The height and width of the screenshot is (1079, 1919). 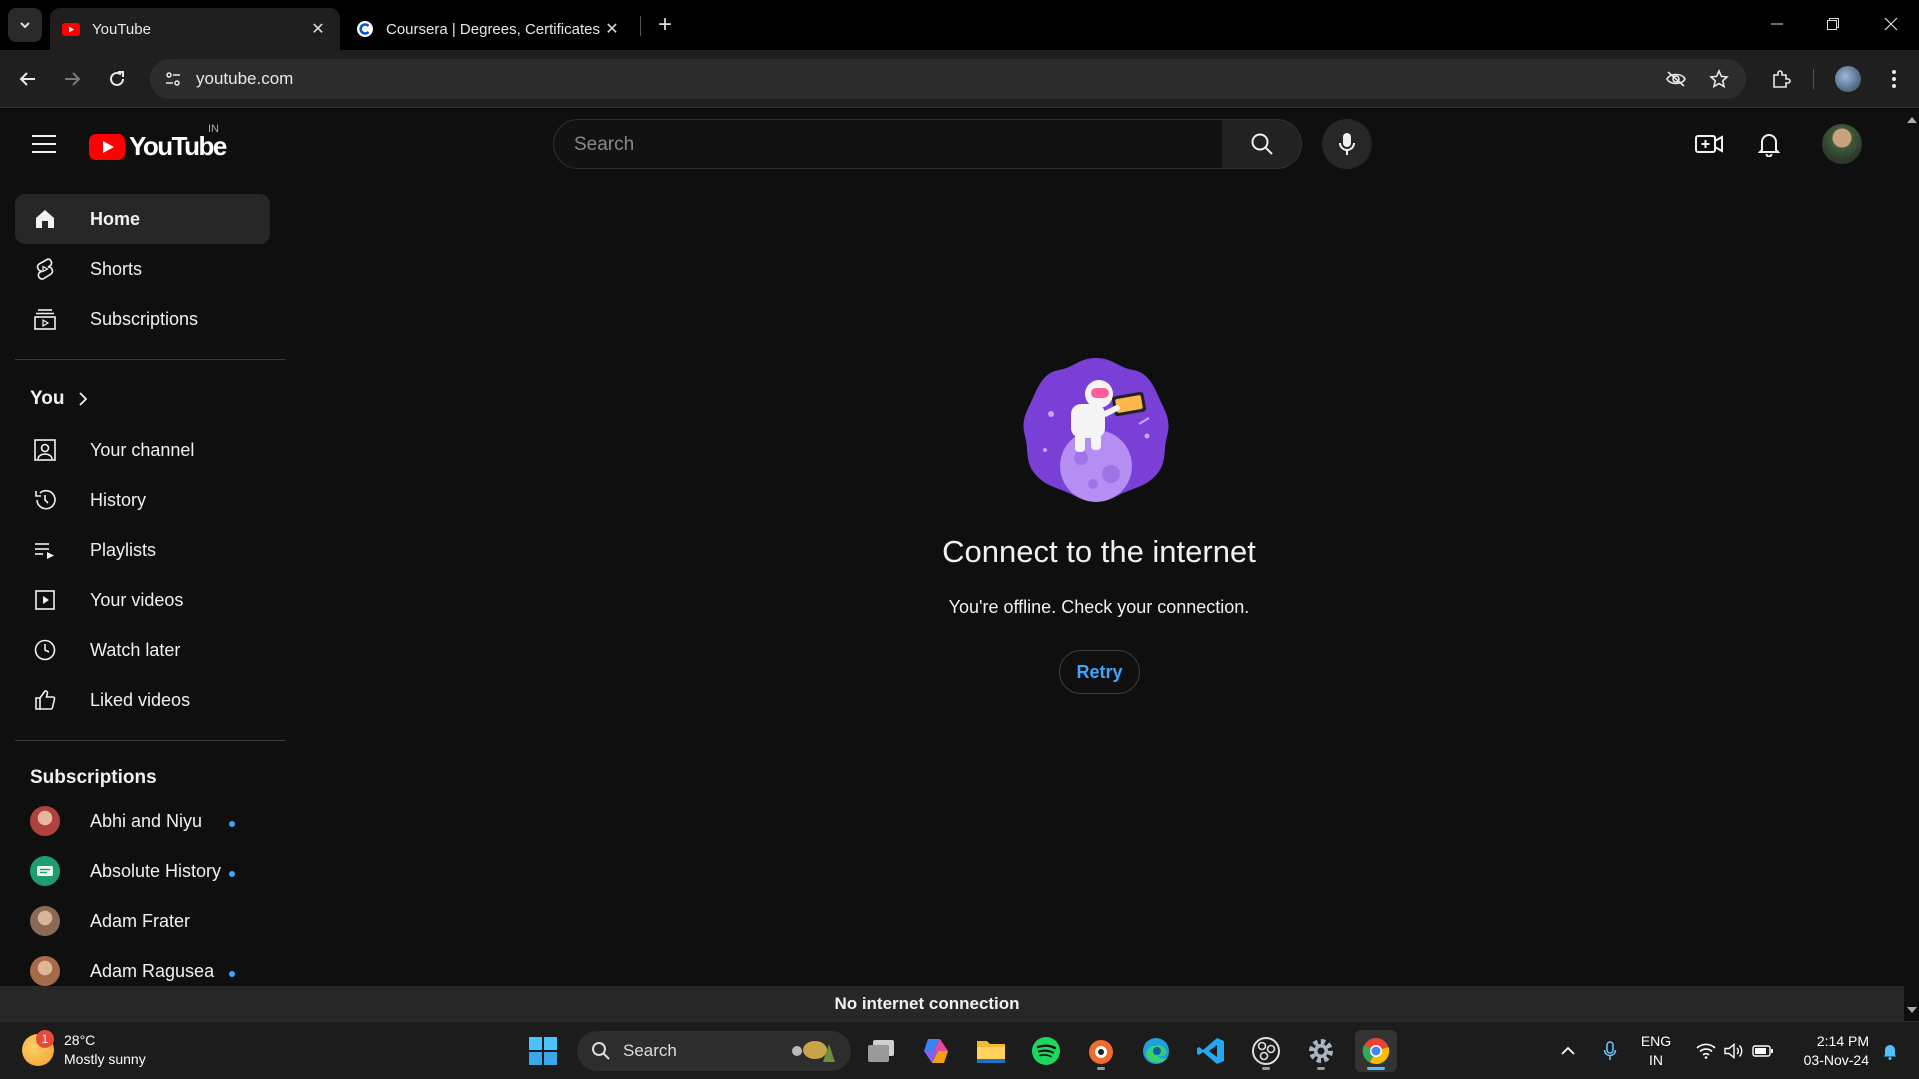 I want to click on site-info-icon, so click(x=173, y=79).